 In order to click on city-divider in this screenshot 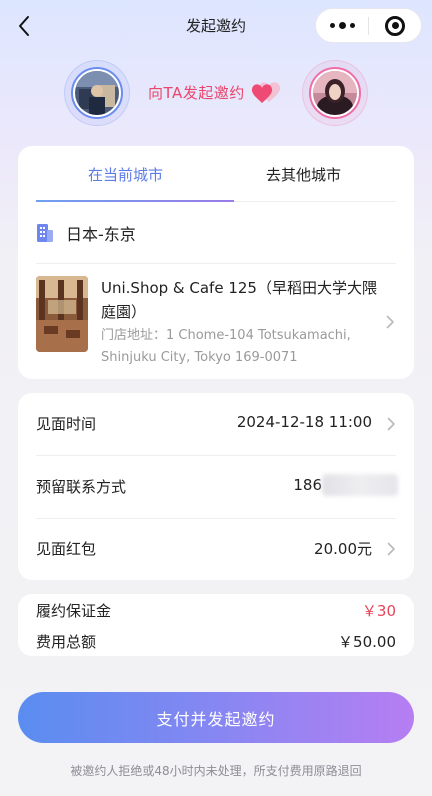, I will do `click(216, 263)`.